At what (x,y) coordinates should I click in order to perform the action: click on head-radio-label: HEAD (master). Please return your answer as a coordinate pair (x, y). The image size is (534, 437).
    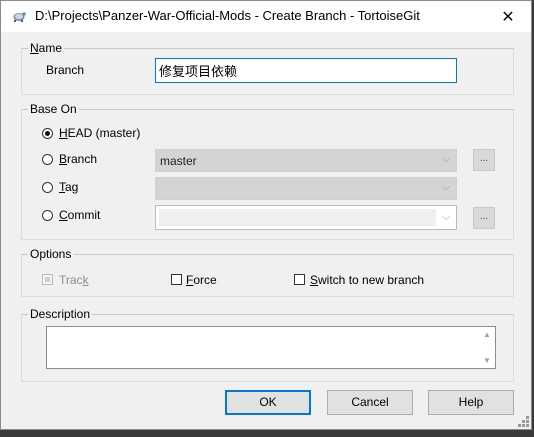
    Looking at the image, I should click on (100, 133).